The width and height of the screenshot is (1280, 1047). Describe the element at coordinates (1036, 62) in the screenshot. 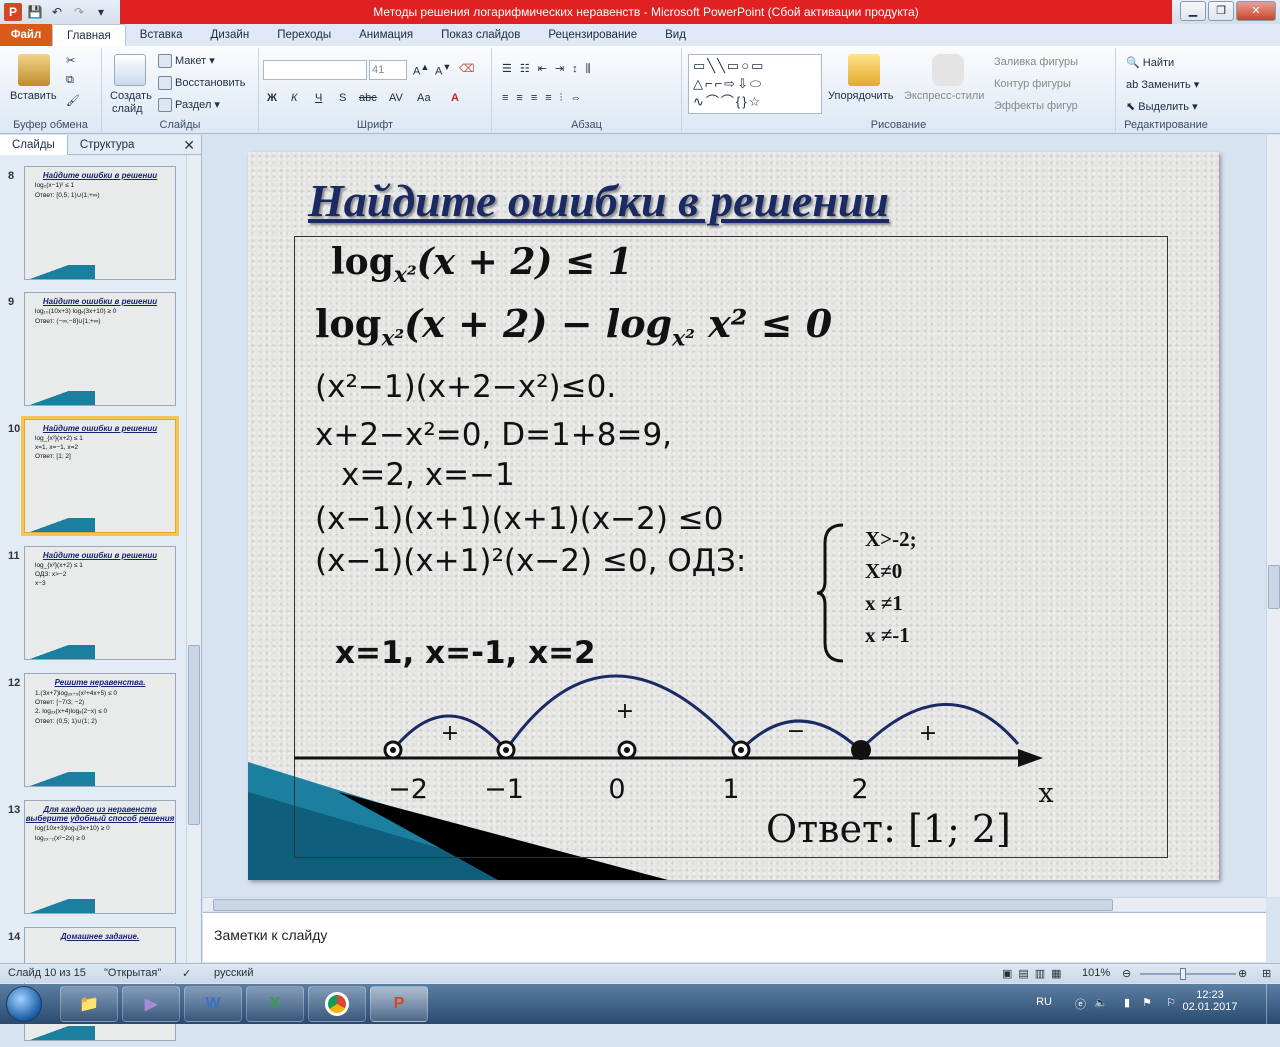

I see `shape-fill-button: Заливка фигуры` at that location.